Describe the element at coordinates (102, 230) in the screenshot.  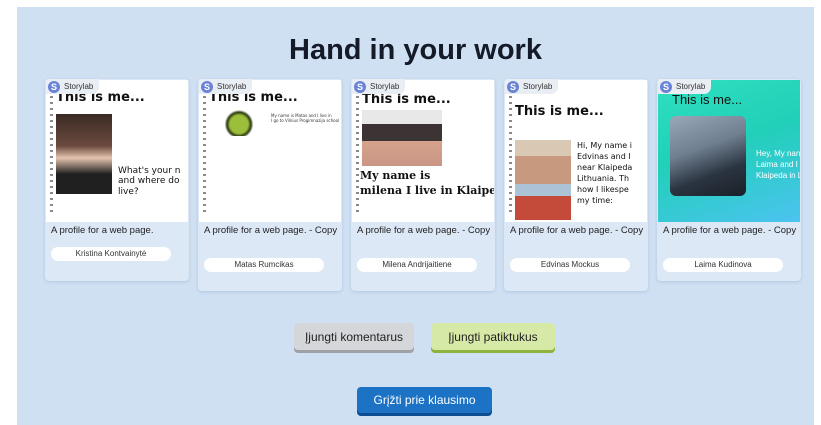
I see `card-caption: A profile for a web page.` at that location.